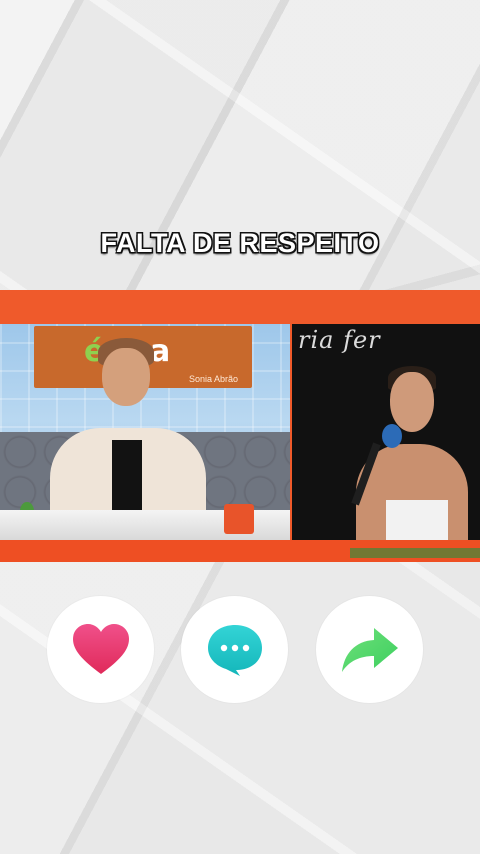  What do you see at coordinates (392, 436) in the screenshot?
I see `microphone` at bounding box center [392, 436].